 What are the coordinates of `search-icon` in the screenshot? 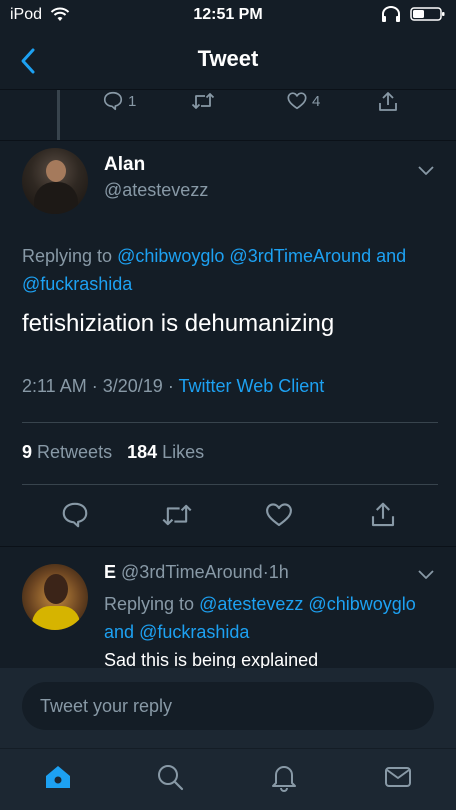 It's located at (170, 777).